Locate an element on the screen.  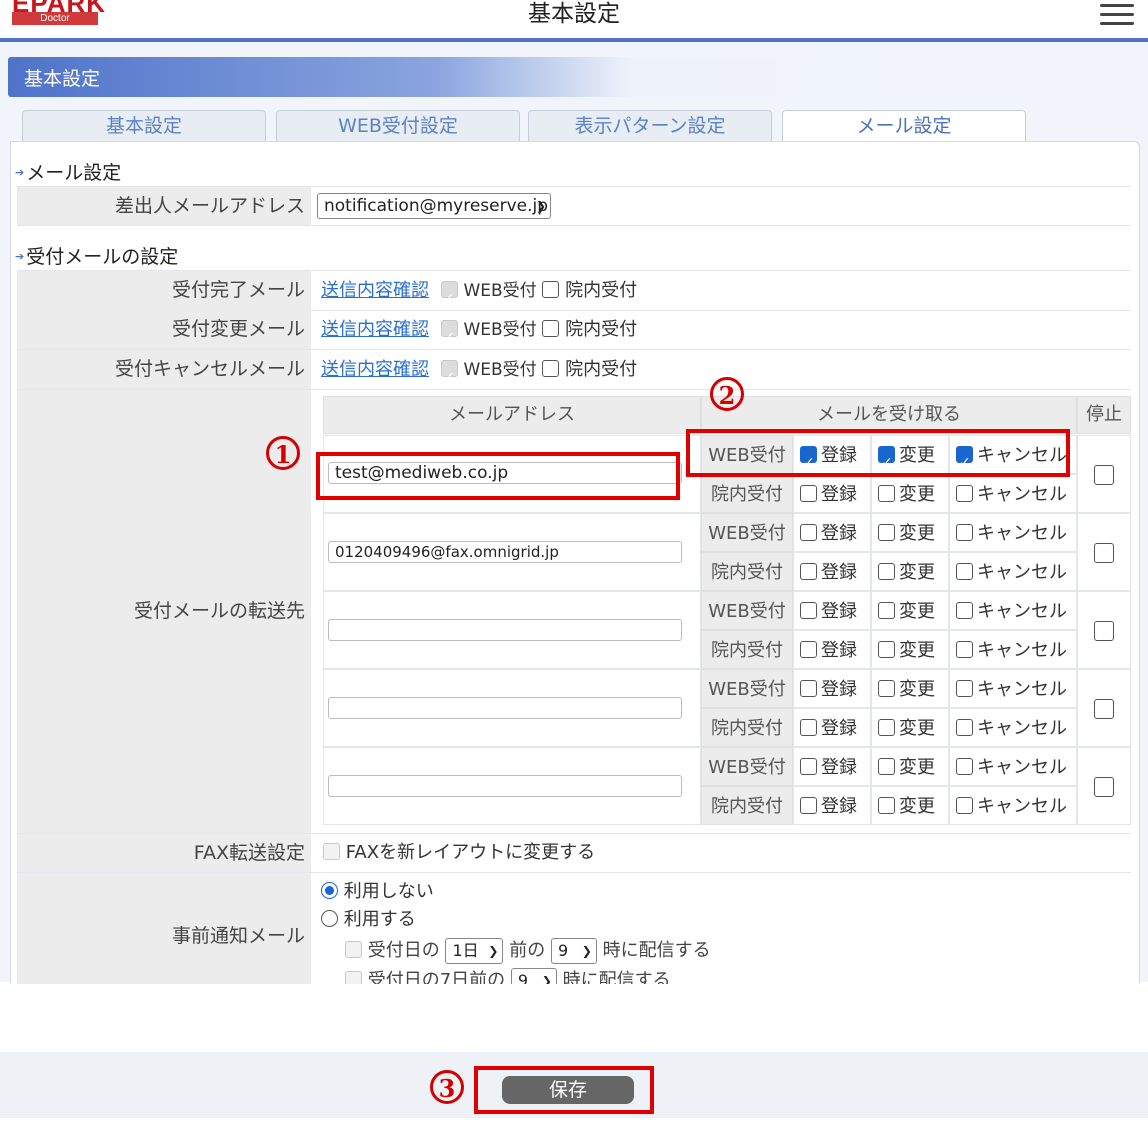
days-before-select: 1日 ❯ is located at coordinates (474, 951).